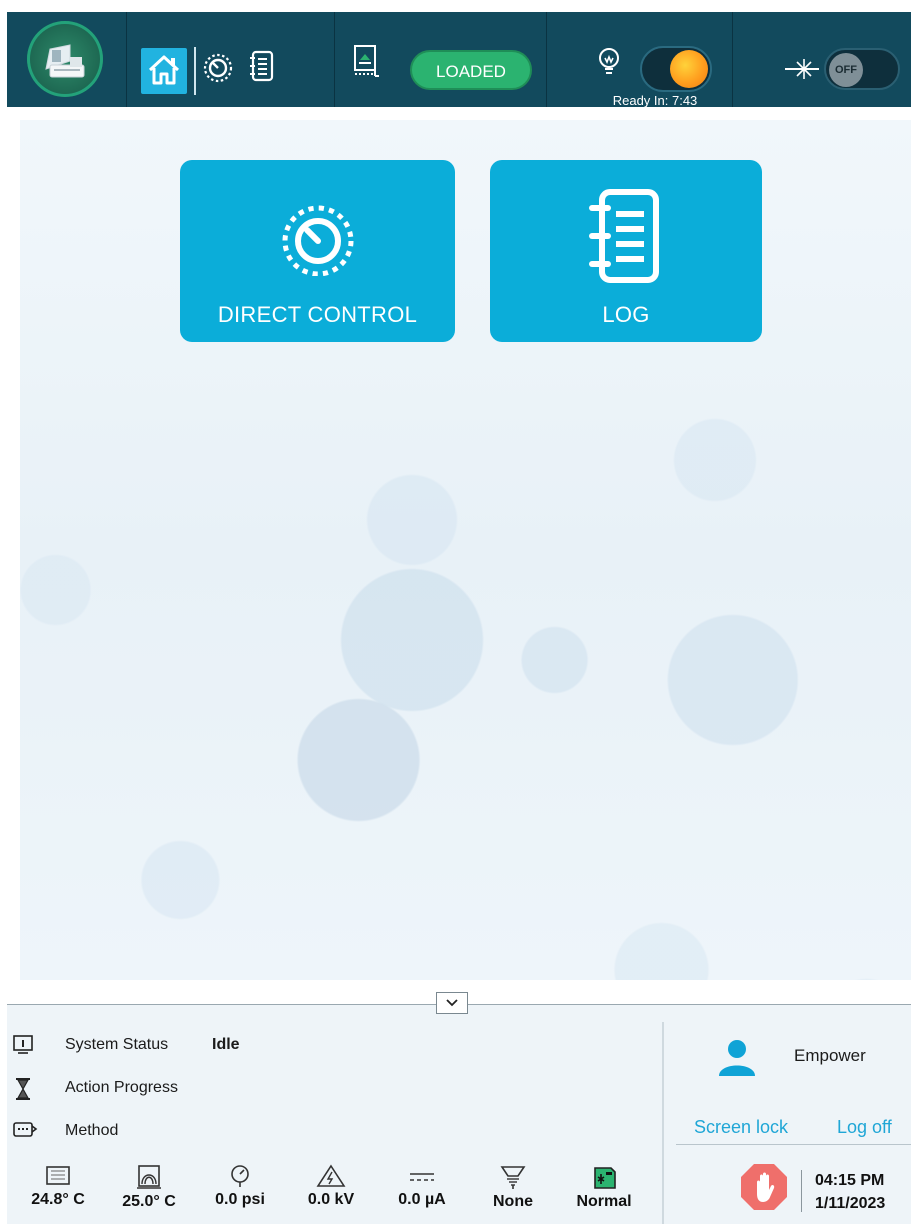 The height and width of the screenshot is (1224, 911). Describe the element at coordinates (689, 69) in the screenshot. I see `lamp-toggle-knob` at that location.